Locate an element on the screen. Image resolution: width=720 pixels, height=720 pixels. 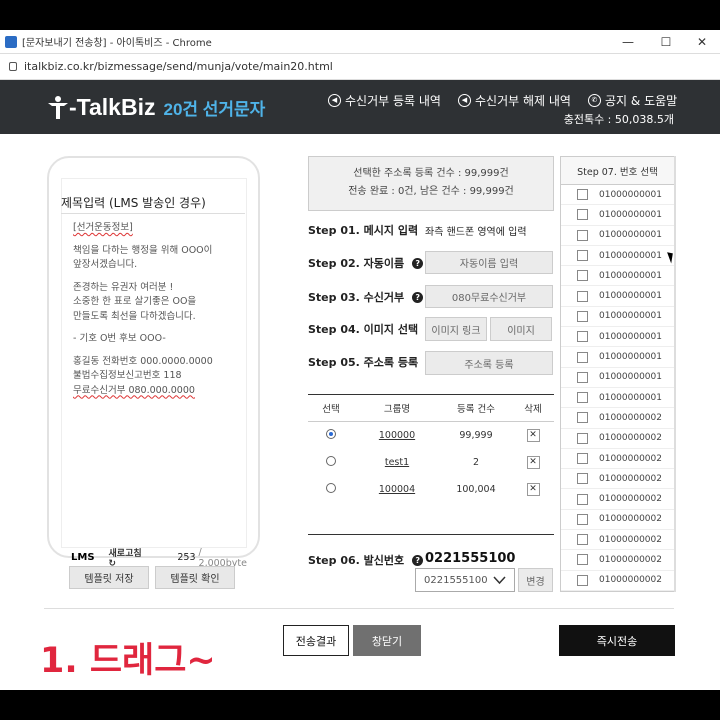
template-save-button: 템플릿 저장 is located at coordinates (109, 577).